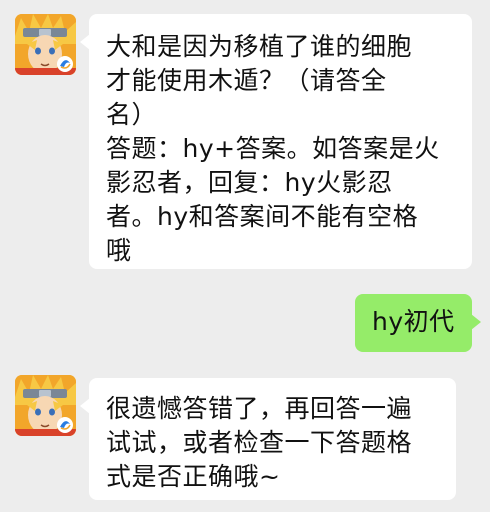 The height and width of the screenshot is (512, 490). Describe the element at coordinates (262, 216) in the screenshot. I see `message-text-line: 者。hy和答案间不能有空格` at that location.